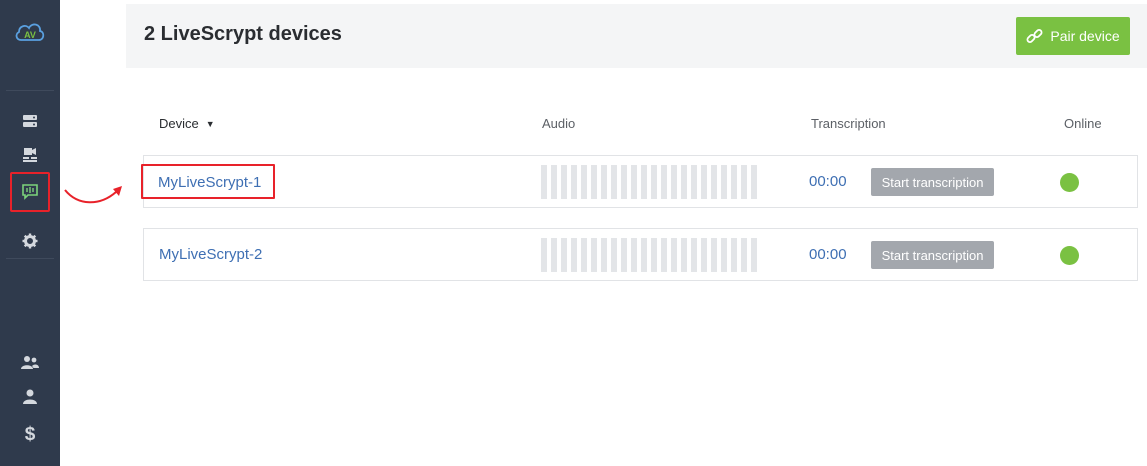 This screenshot has height=466, width=1147. I want to click on dollar-glyph: $, so click(30, 434).